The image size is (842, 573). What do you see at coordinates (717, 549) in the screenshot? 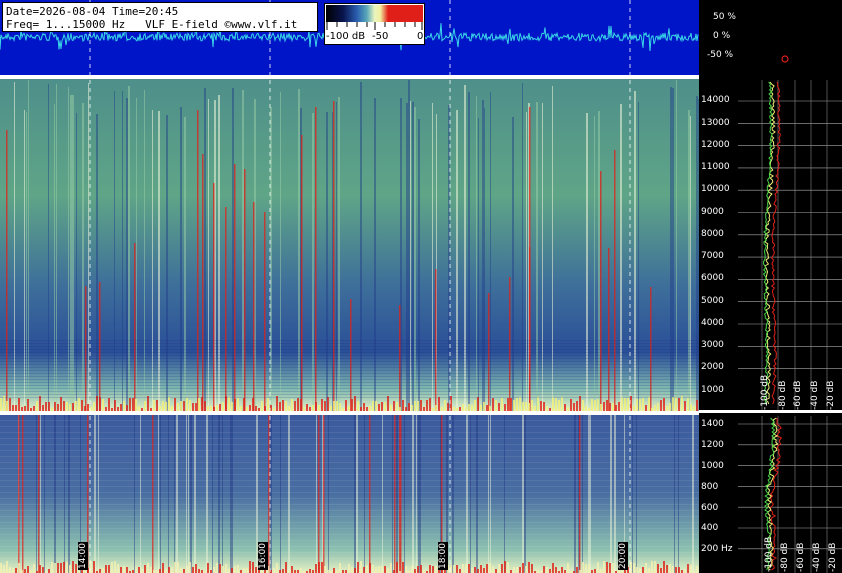
I see `freq-label-200: 200 Hz` at bounding box center [717, 549].